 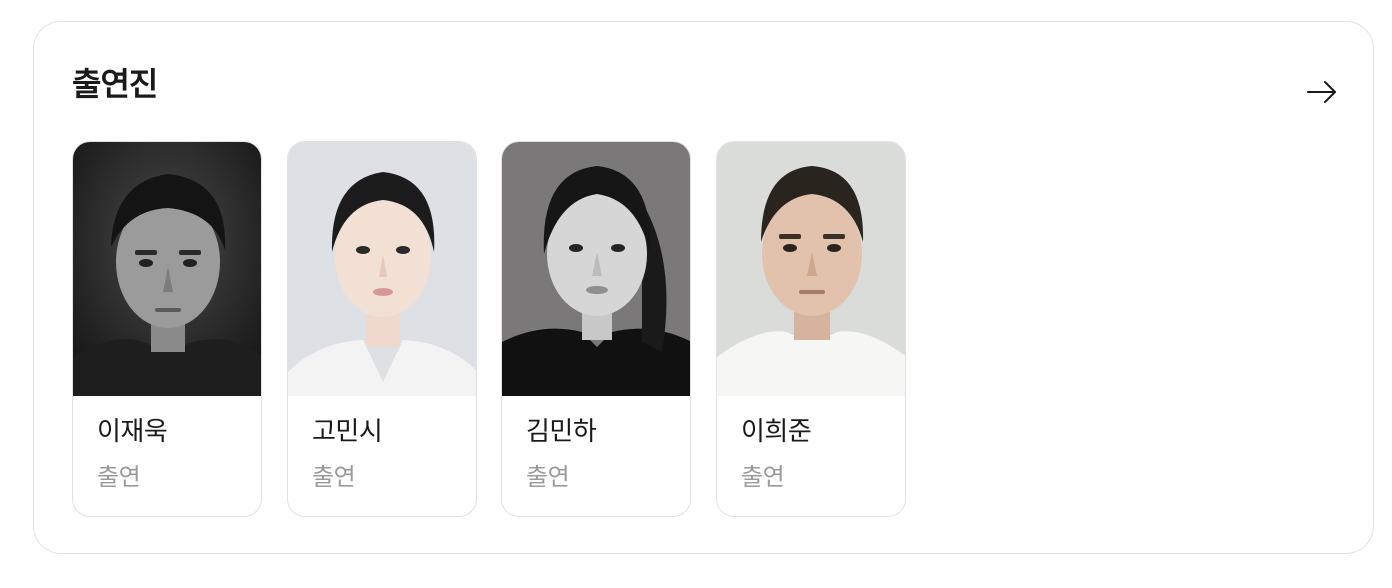 I want to click on cast-card: 고민시 출연, so click(x=382, y=329).